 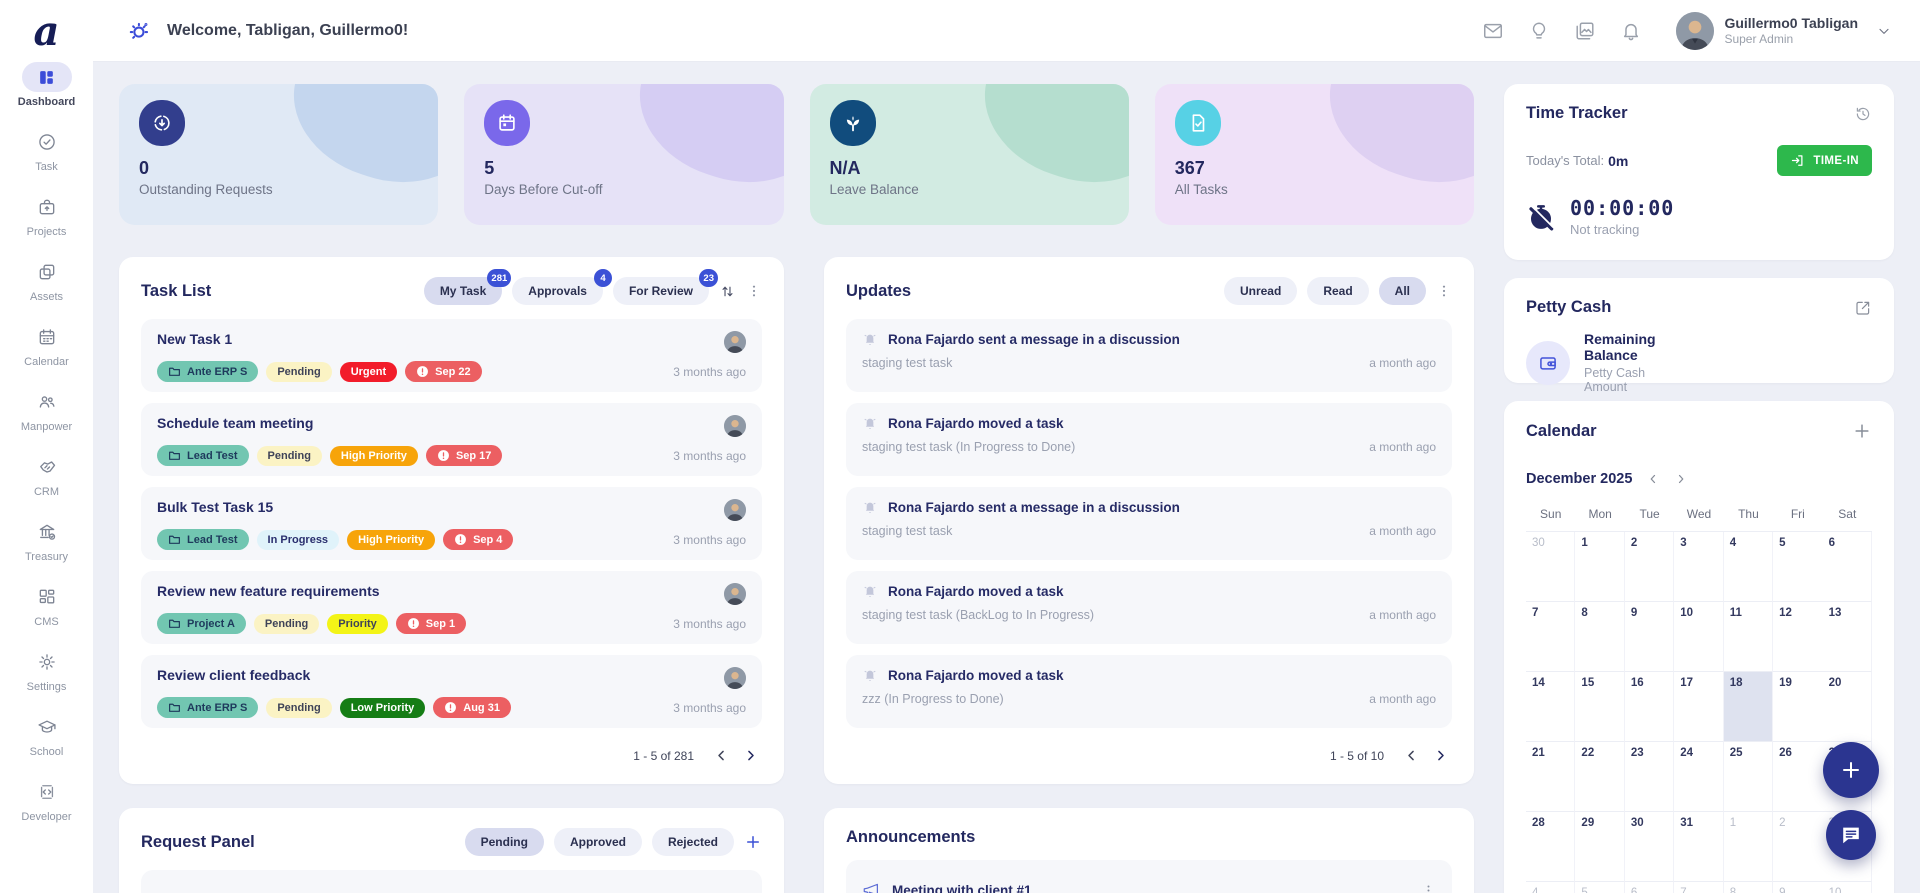 I want to click on tab-approvals: Approvals 4, so click(x=562, y=287).